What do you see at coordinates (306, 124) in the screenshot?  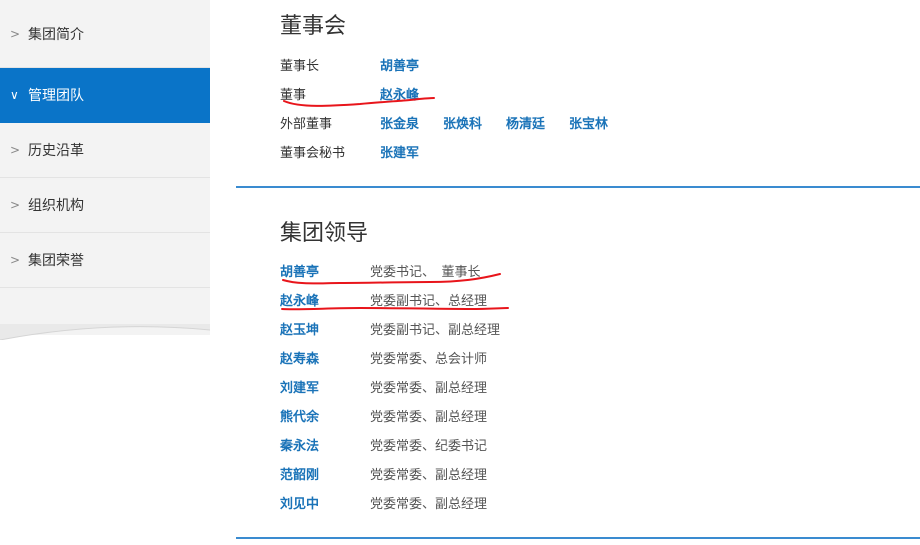 I see `board-role-label: 外部董事` at bounding box center [306, 124].